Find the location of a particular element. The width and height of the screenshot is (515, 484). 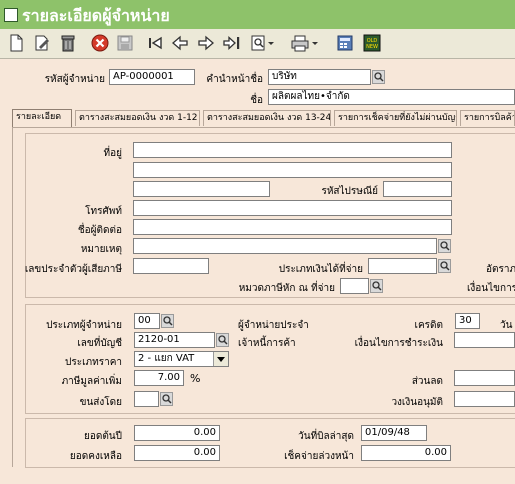

note-lookup-icon is located at coordinates (444, 246).